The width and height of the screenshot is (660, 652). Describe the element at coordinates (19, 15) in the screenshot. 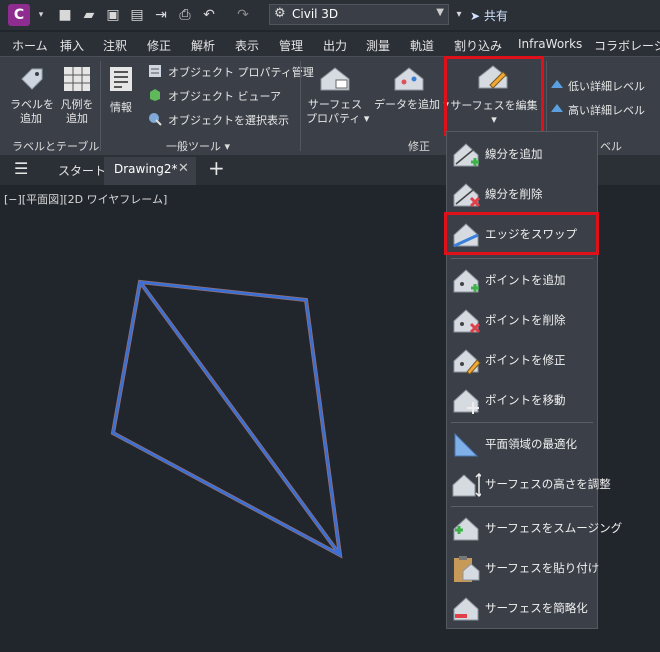

I see `app-logo: C` at that location.